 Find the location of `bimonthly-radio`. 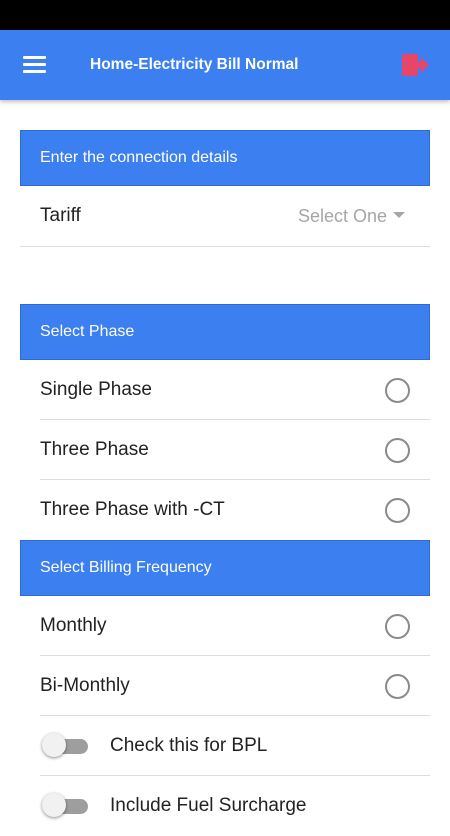

bimonthly-radio is located at coordinates (397, 686).